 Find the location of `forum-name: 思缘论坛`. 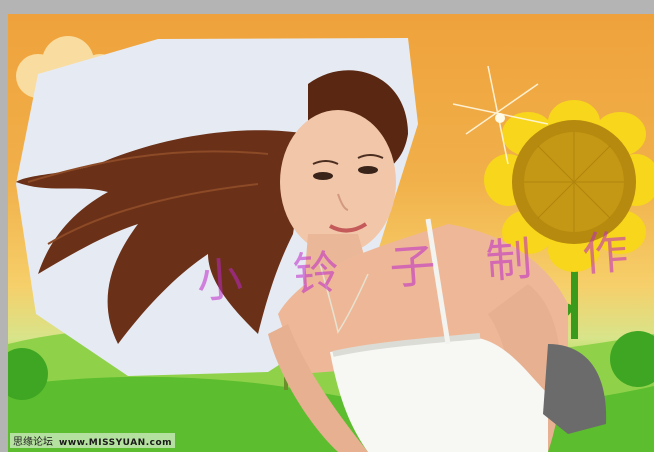

forum-name: 思缘论坛 is located at coordinates (33, 442).